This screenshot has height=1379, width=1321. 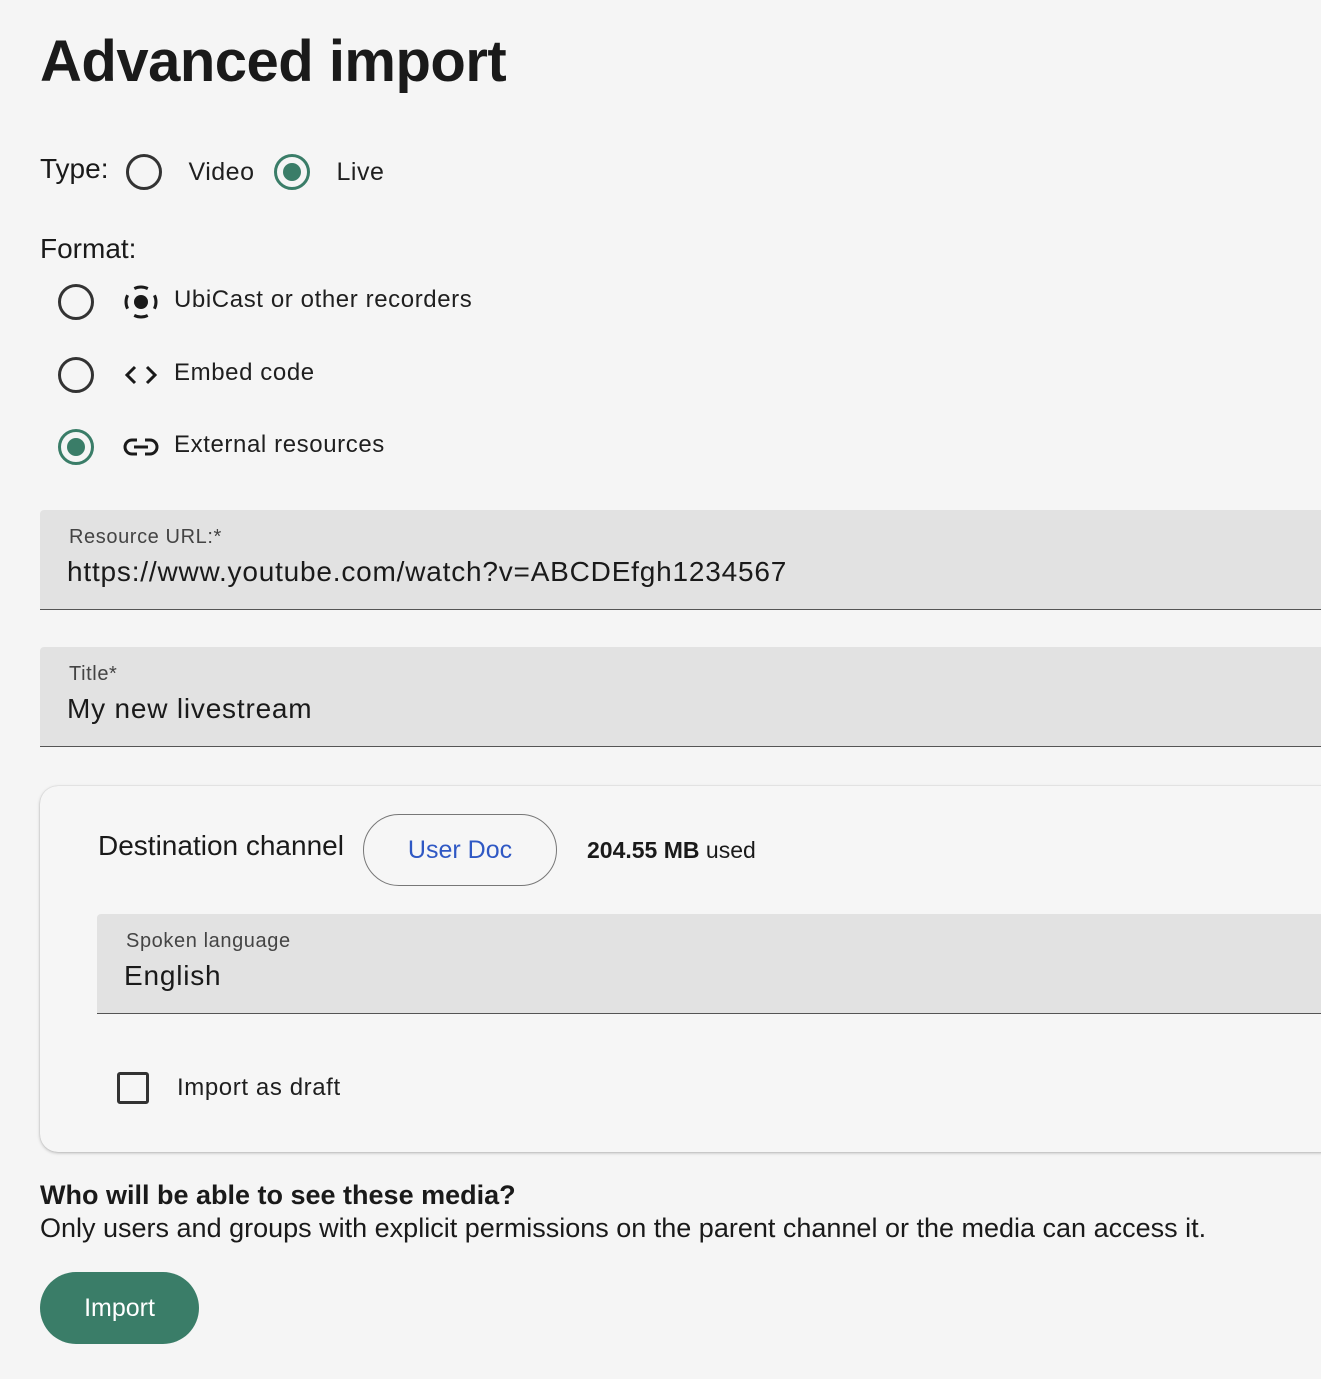 What do you see at coordinates (76, 302) in the screenshot?
I see `format-ubicast-radio` at bounding box center [76, 302].